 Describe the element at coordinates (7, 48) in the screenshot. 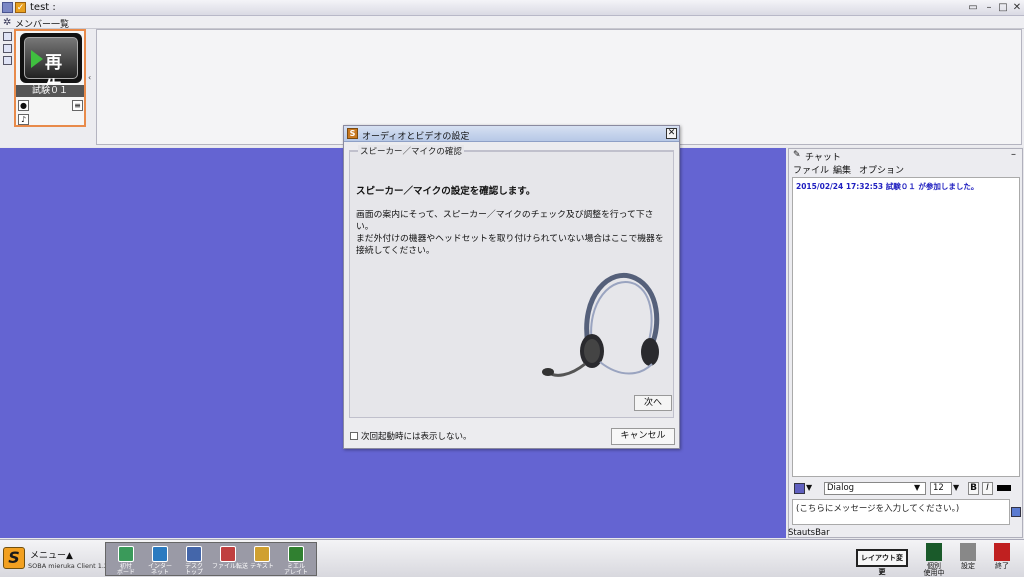

I see `view-grid-icon` at that location.